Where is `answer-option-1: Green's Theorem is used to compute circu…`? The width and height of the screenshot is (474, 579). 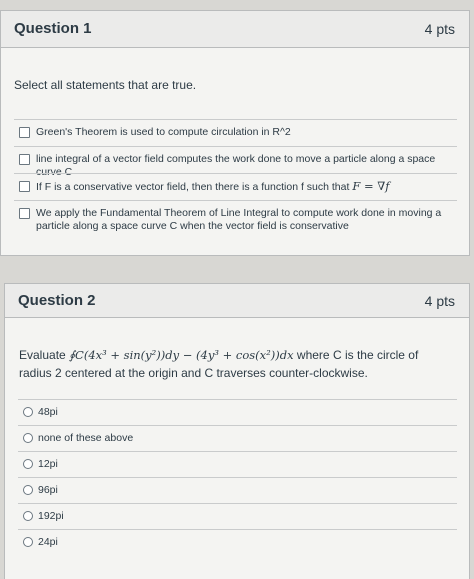
answer-option-1: Green's Theorem is used to compute circu… is located at coordinates (235, 132).